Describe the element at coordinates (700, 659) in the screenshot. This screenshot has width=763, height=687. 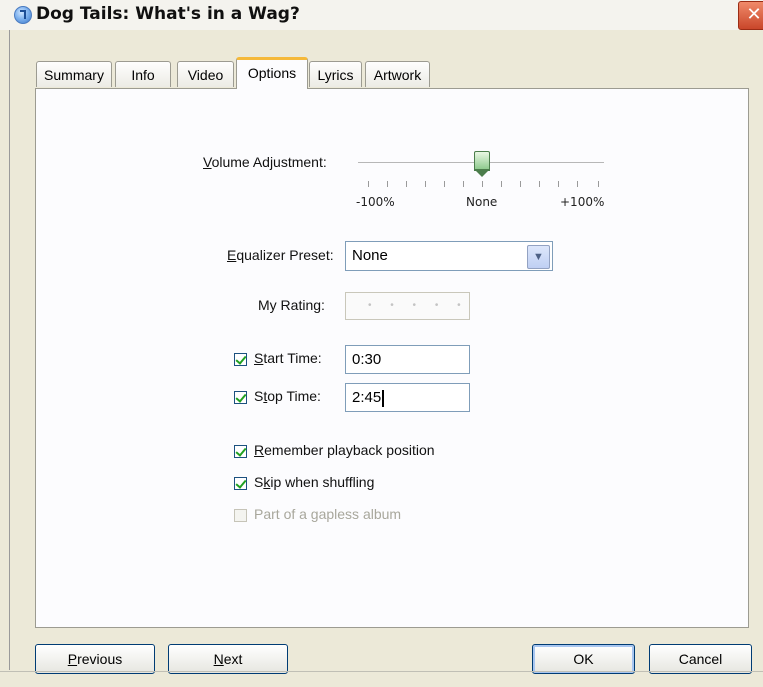
I see `cancel-button: Cancel` at that location.